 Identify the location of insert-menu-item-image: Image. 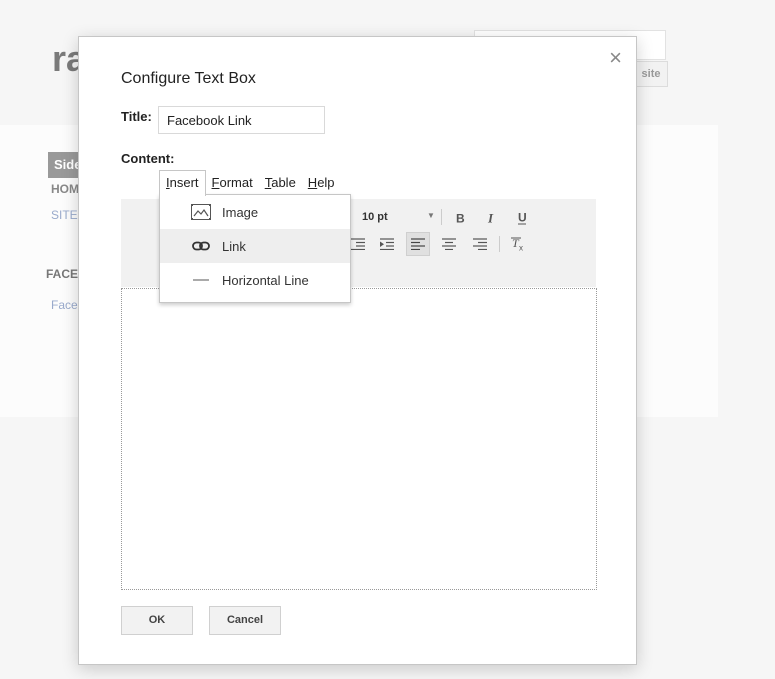
(255, 212).